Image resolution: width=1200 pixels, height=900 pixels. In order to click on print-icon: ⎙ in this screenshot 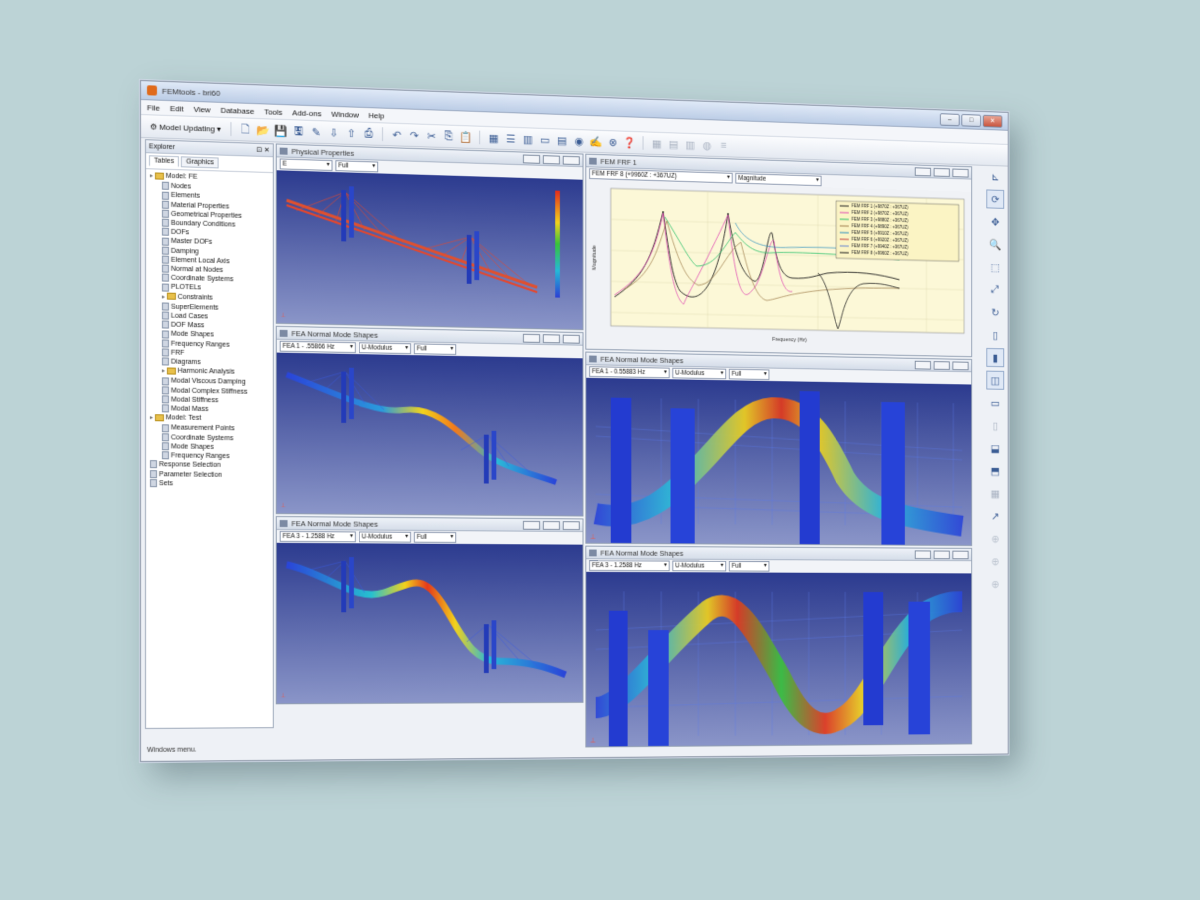, I will do `click(369, 134)`.